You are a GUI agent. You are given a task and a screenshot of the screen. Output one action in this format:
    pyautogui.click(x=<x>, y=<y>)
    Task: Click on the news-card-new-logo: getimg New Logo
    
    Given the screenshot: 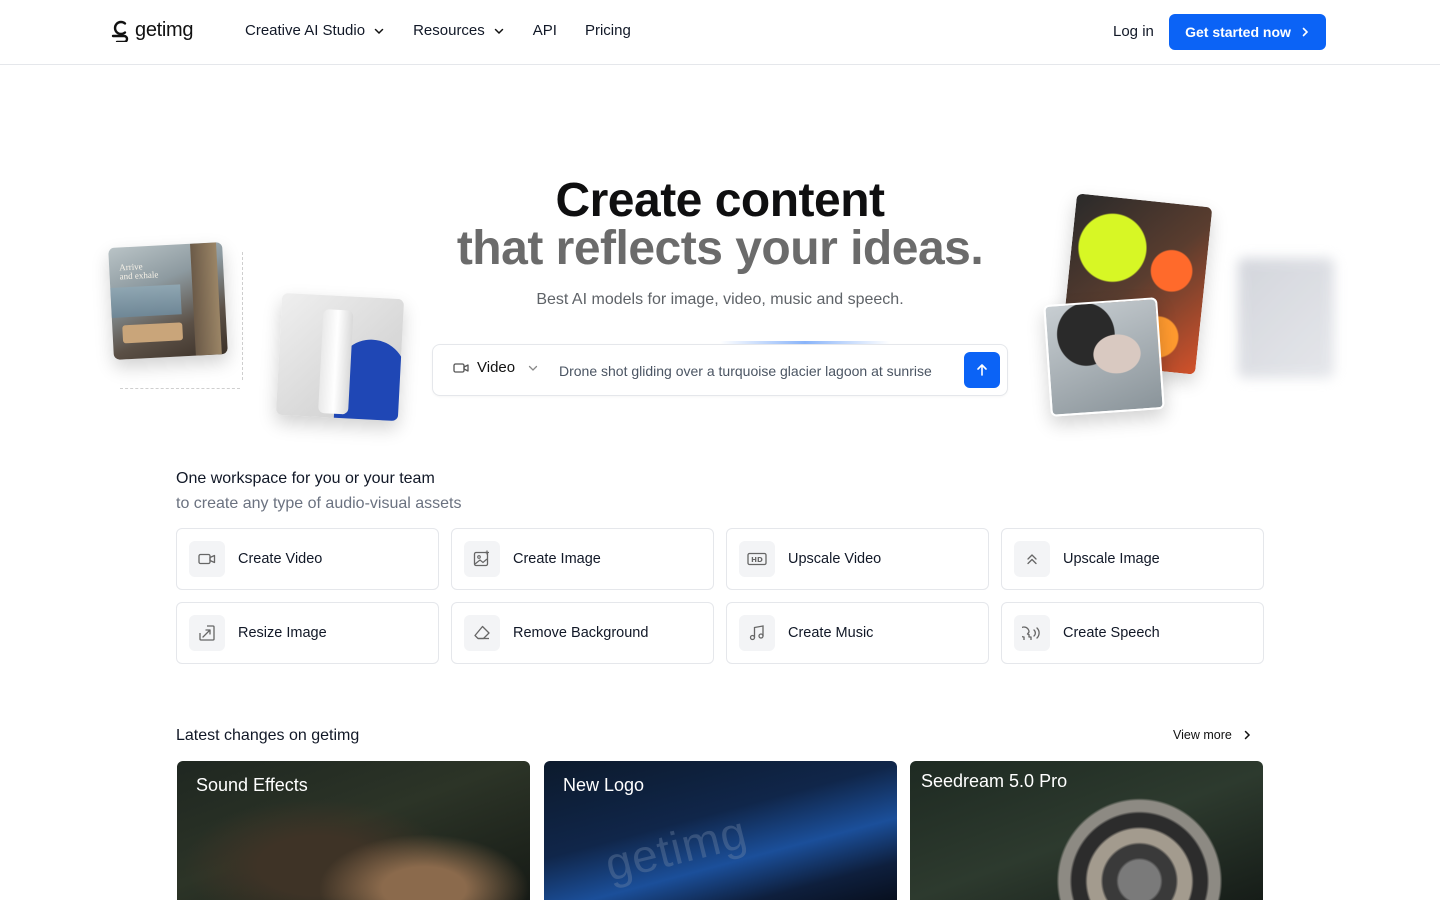 What is the action you would take?
    pyautogui.click(x=720, y=830)
    